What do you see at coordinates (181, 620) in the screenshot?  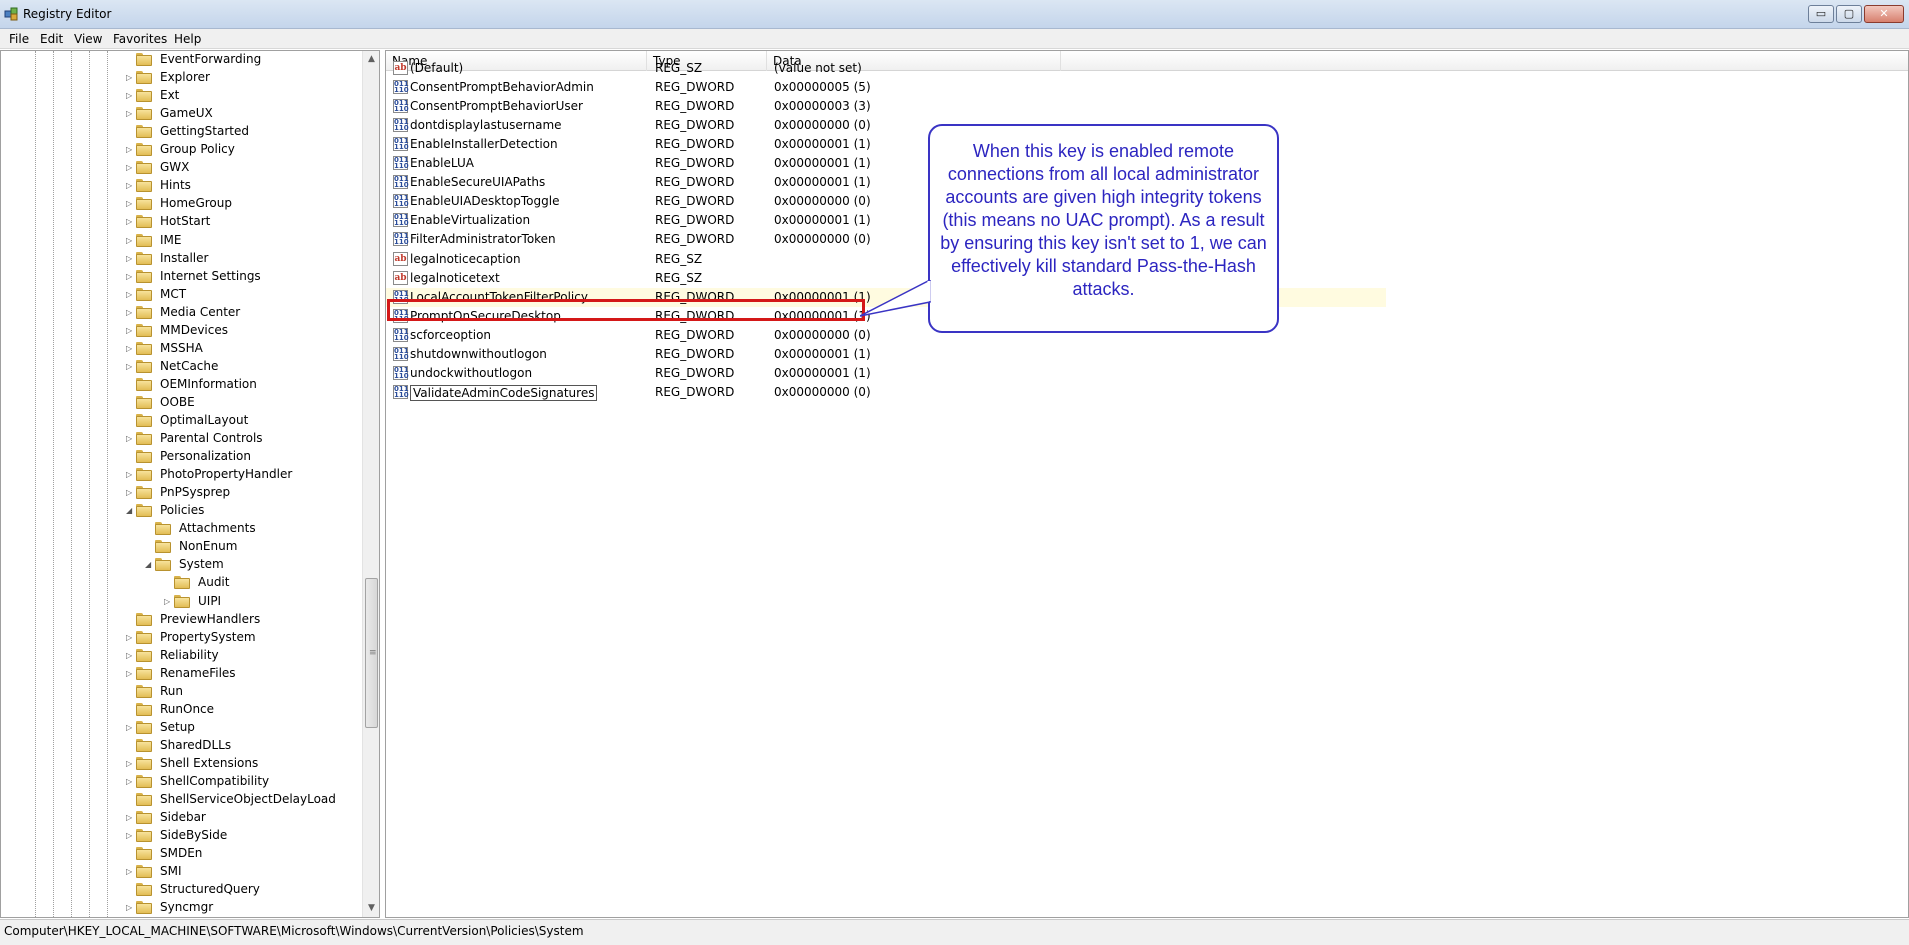 I see `tree-item: PreviewHandlers` at bounding box center [181, 620].